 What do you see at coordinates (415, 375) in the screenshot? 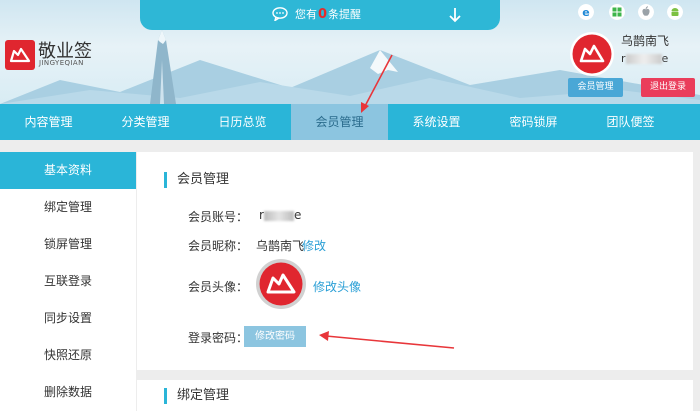
I see `section-divider` at bounding box center [415, 375].